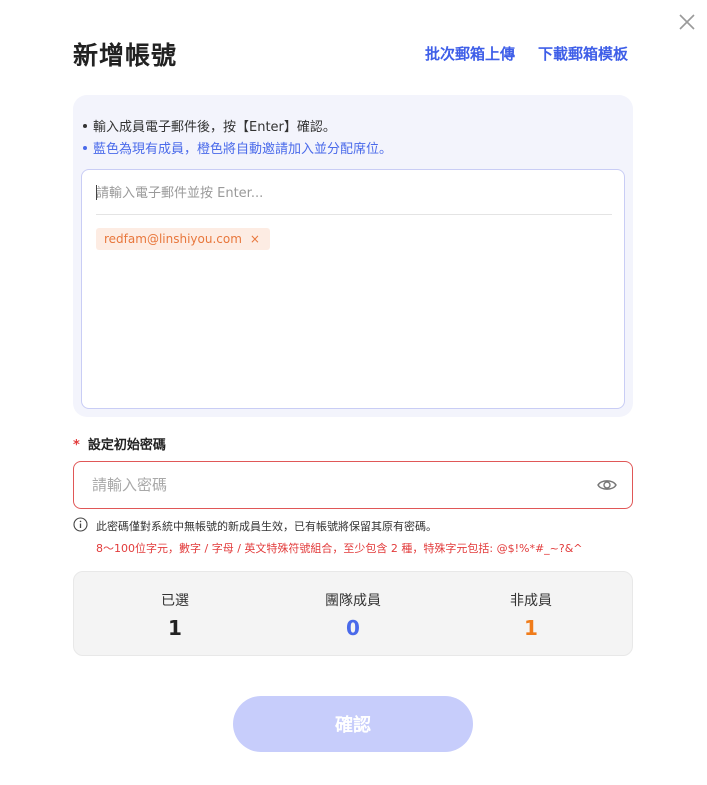 The width and height of the screenshot is (707, 785). Describe the element at coordinates (126, 445) in the screenshot. I see `password-label-text: 設定初始密碼` at that location.